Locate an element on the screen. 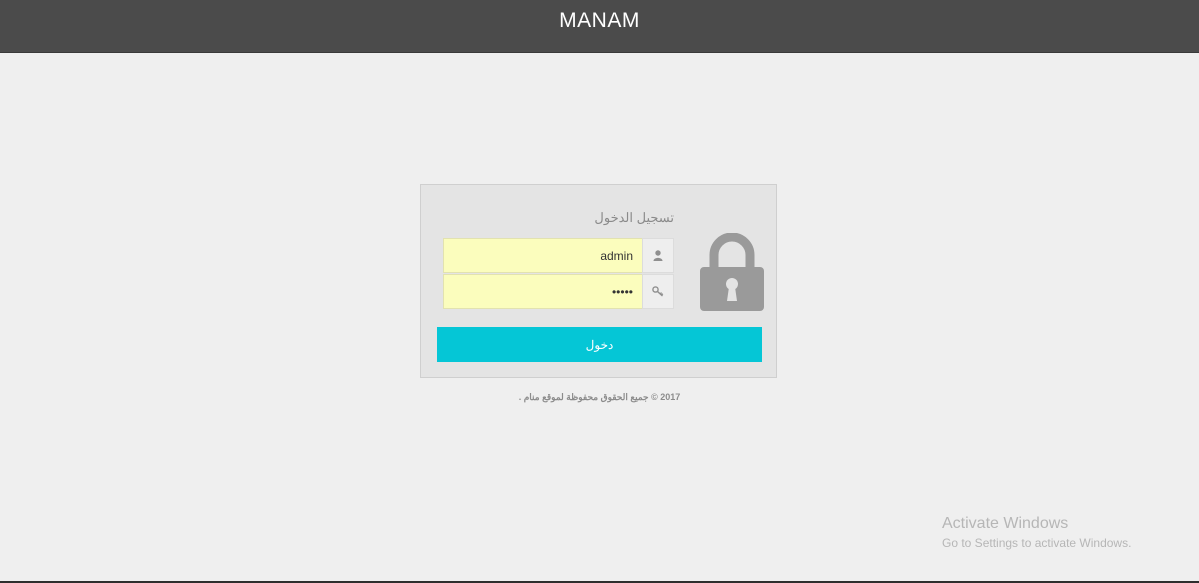  password-addon is located at coordinates (658, 291).